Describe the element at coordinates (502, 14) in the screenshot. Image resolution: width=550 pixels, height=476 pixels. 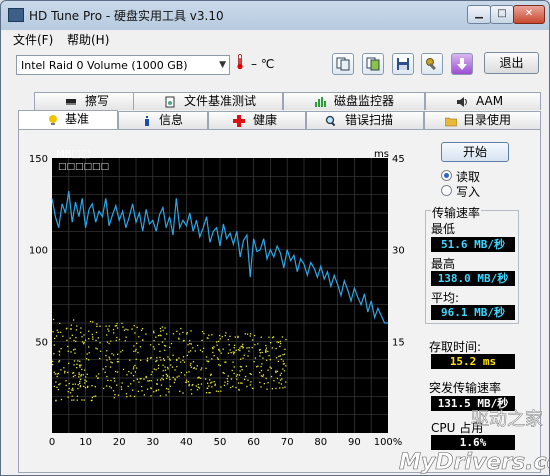
I see `maximize-button: □` at that location.